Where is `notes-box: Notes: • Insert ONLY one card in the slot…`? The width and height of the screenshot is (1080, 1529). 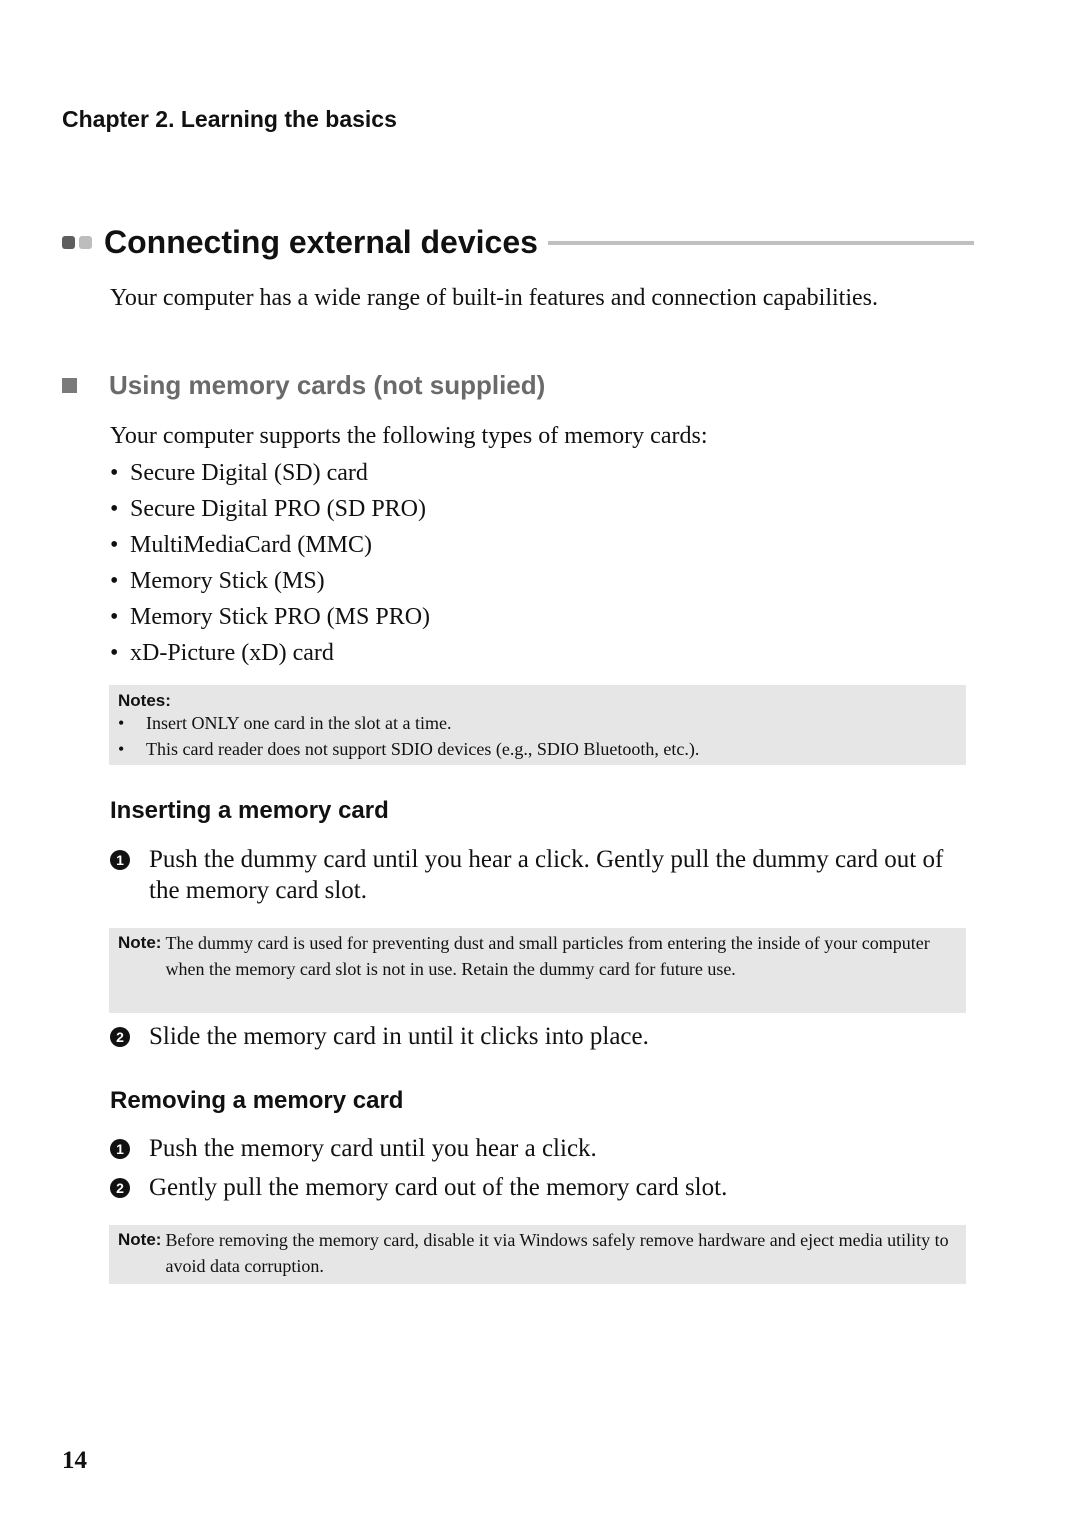 notes-box: Notes: • Insert ONLY one card in the slot… is located at coordinates (537, 725).